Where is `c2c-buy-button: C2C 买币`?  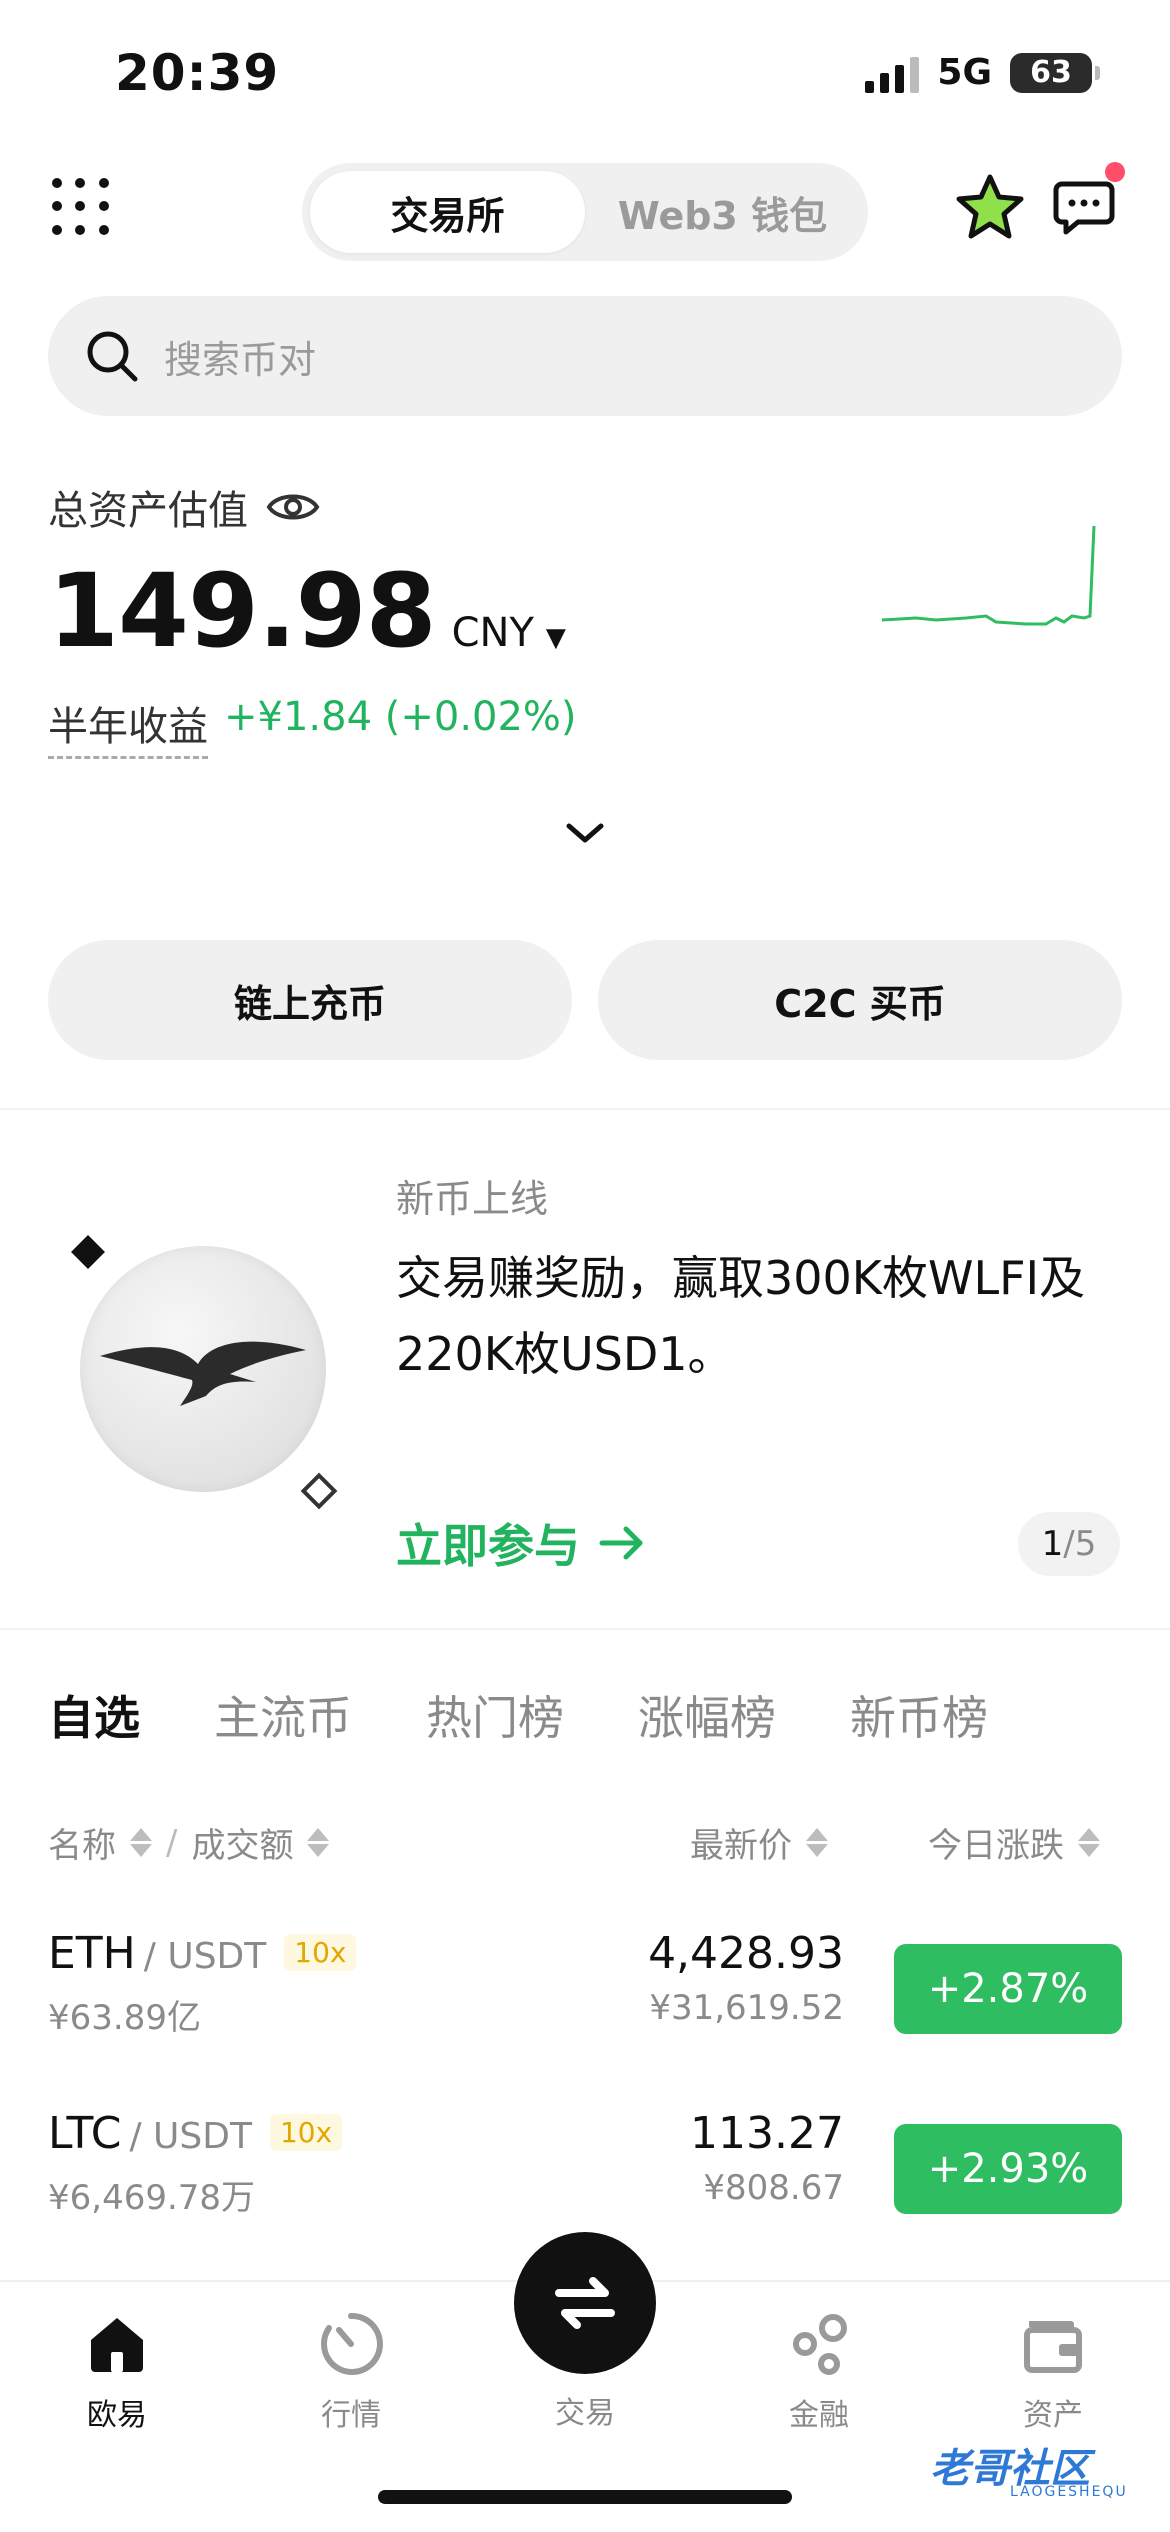
c2c-buy-button: C2C 买币 is located at coordinates (860, 1000).